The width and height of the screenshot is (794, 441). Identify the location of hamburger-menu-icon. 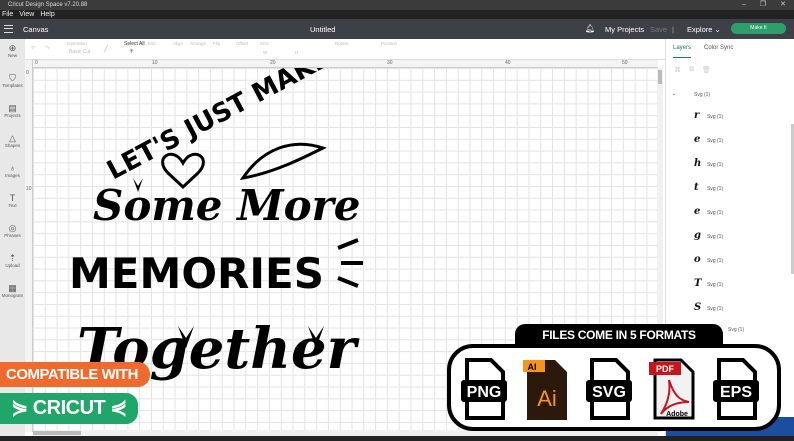
(8, 29).